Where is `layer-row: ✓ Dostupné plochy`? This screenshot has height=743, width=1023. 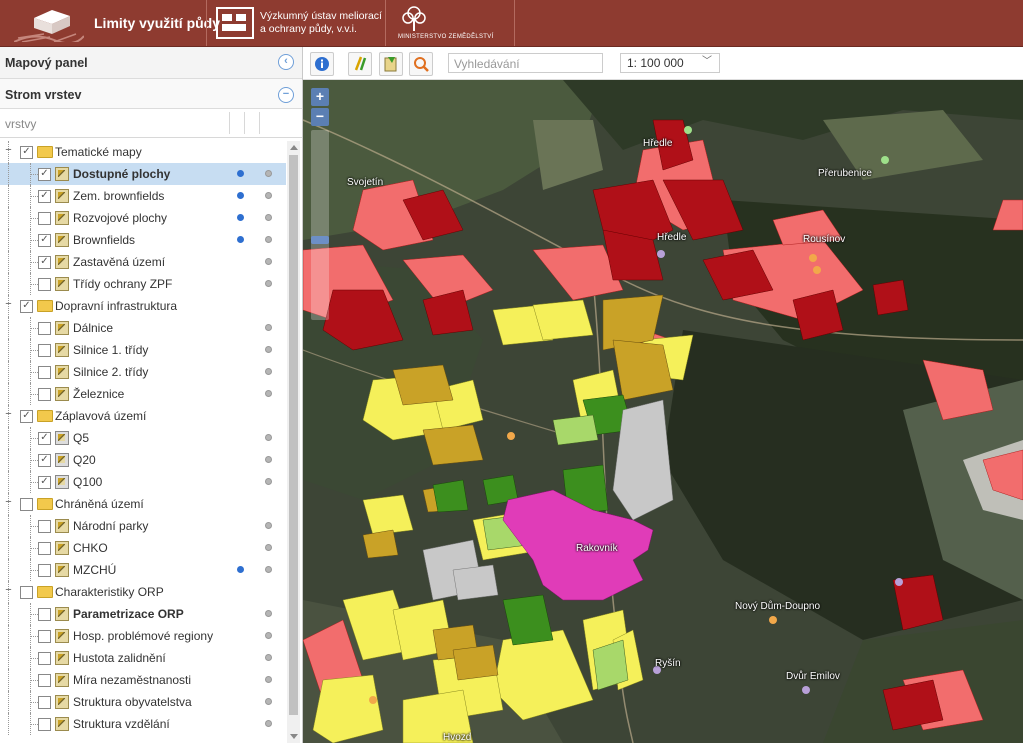
layer-row: ✓ Dostupné plochy is located at coordinates (143, 174).